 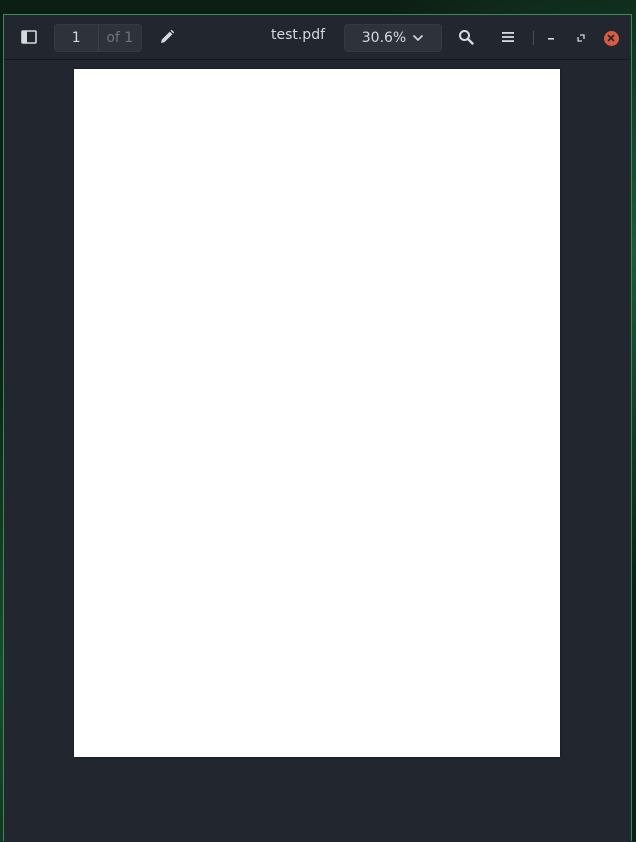 What do you see at coordinates (384, 38) in the screenshot?
I see `zoom-level-label: 30.6%` at bounding box center [384, 38].